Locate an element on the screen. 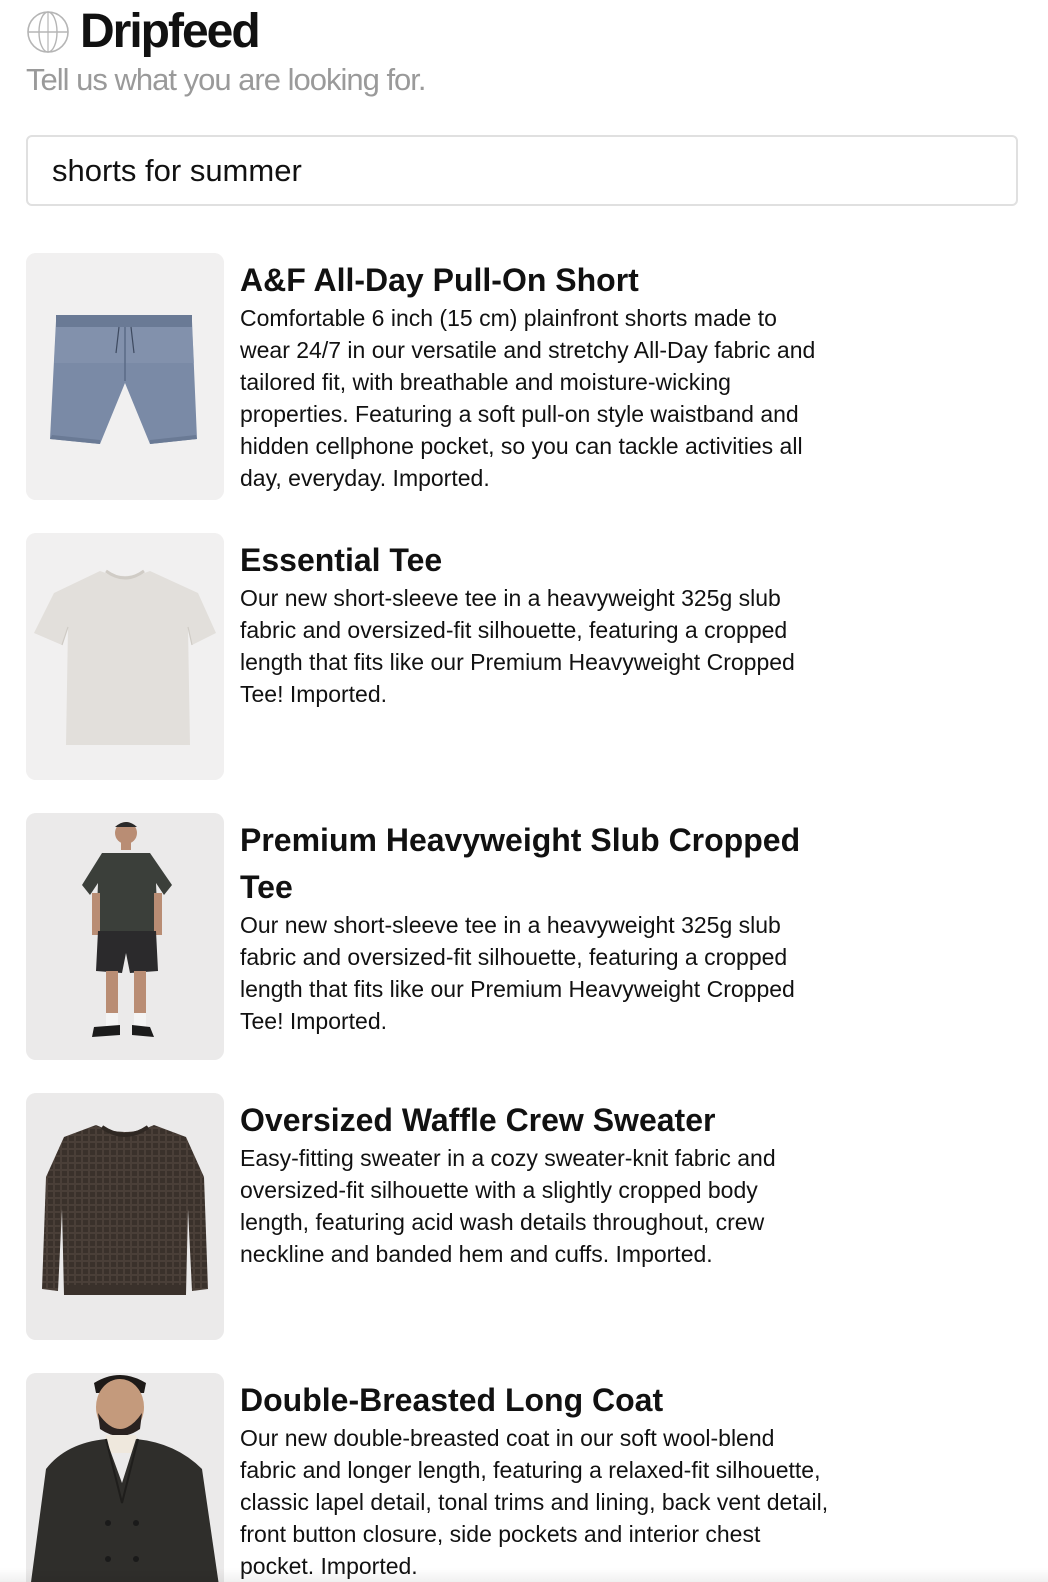 The image size is (1048, 1582). product-title: Oversized Waffle Crew Sweater is located at coordinates (535, 1120).